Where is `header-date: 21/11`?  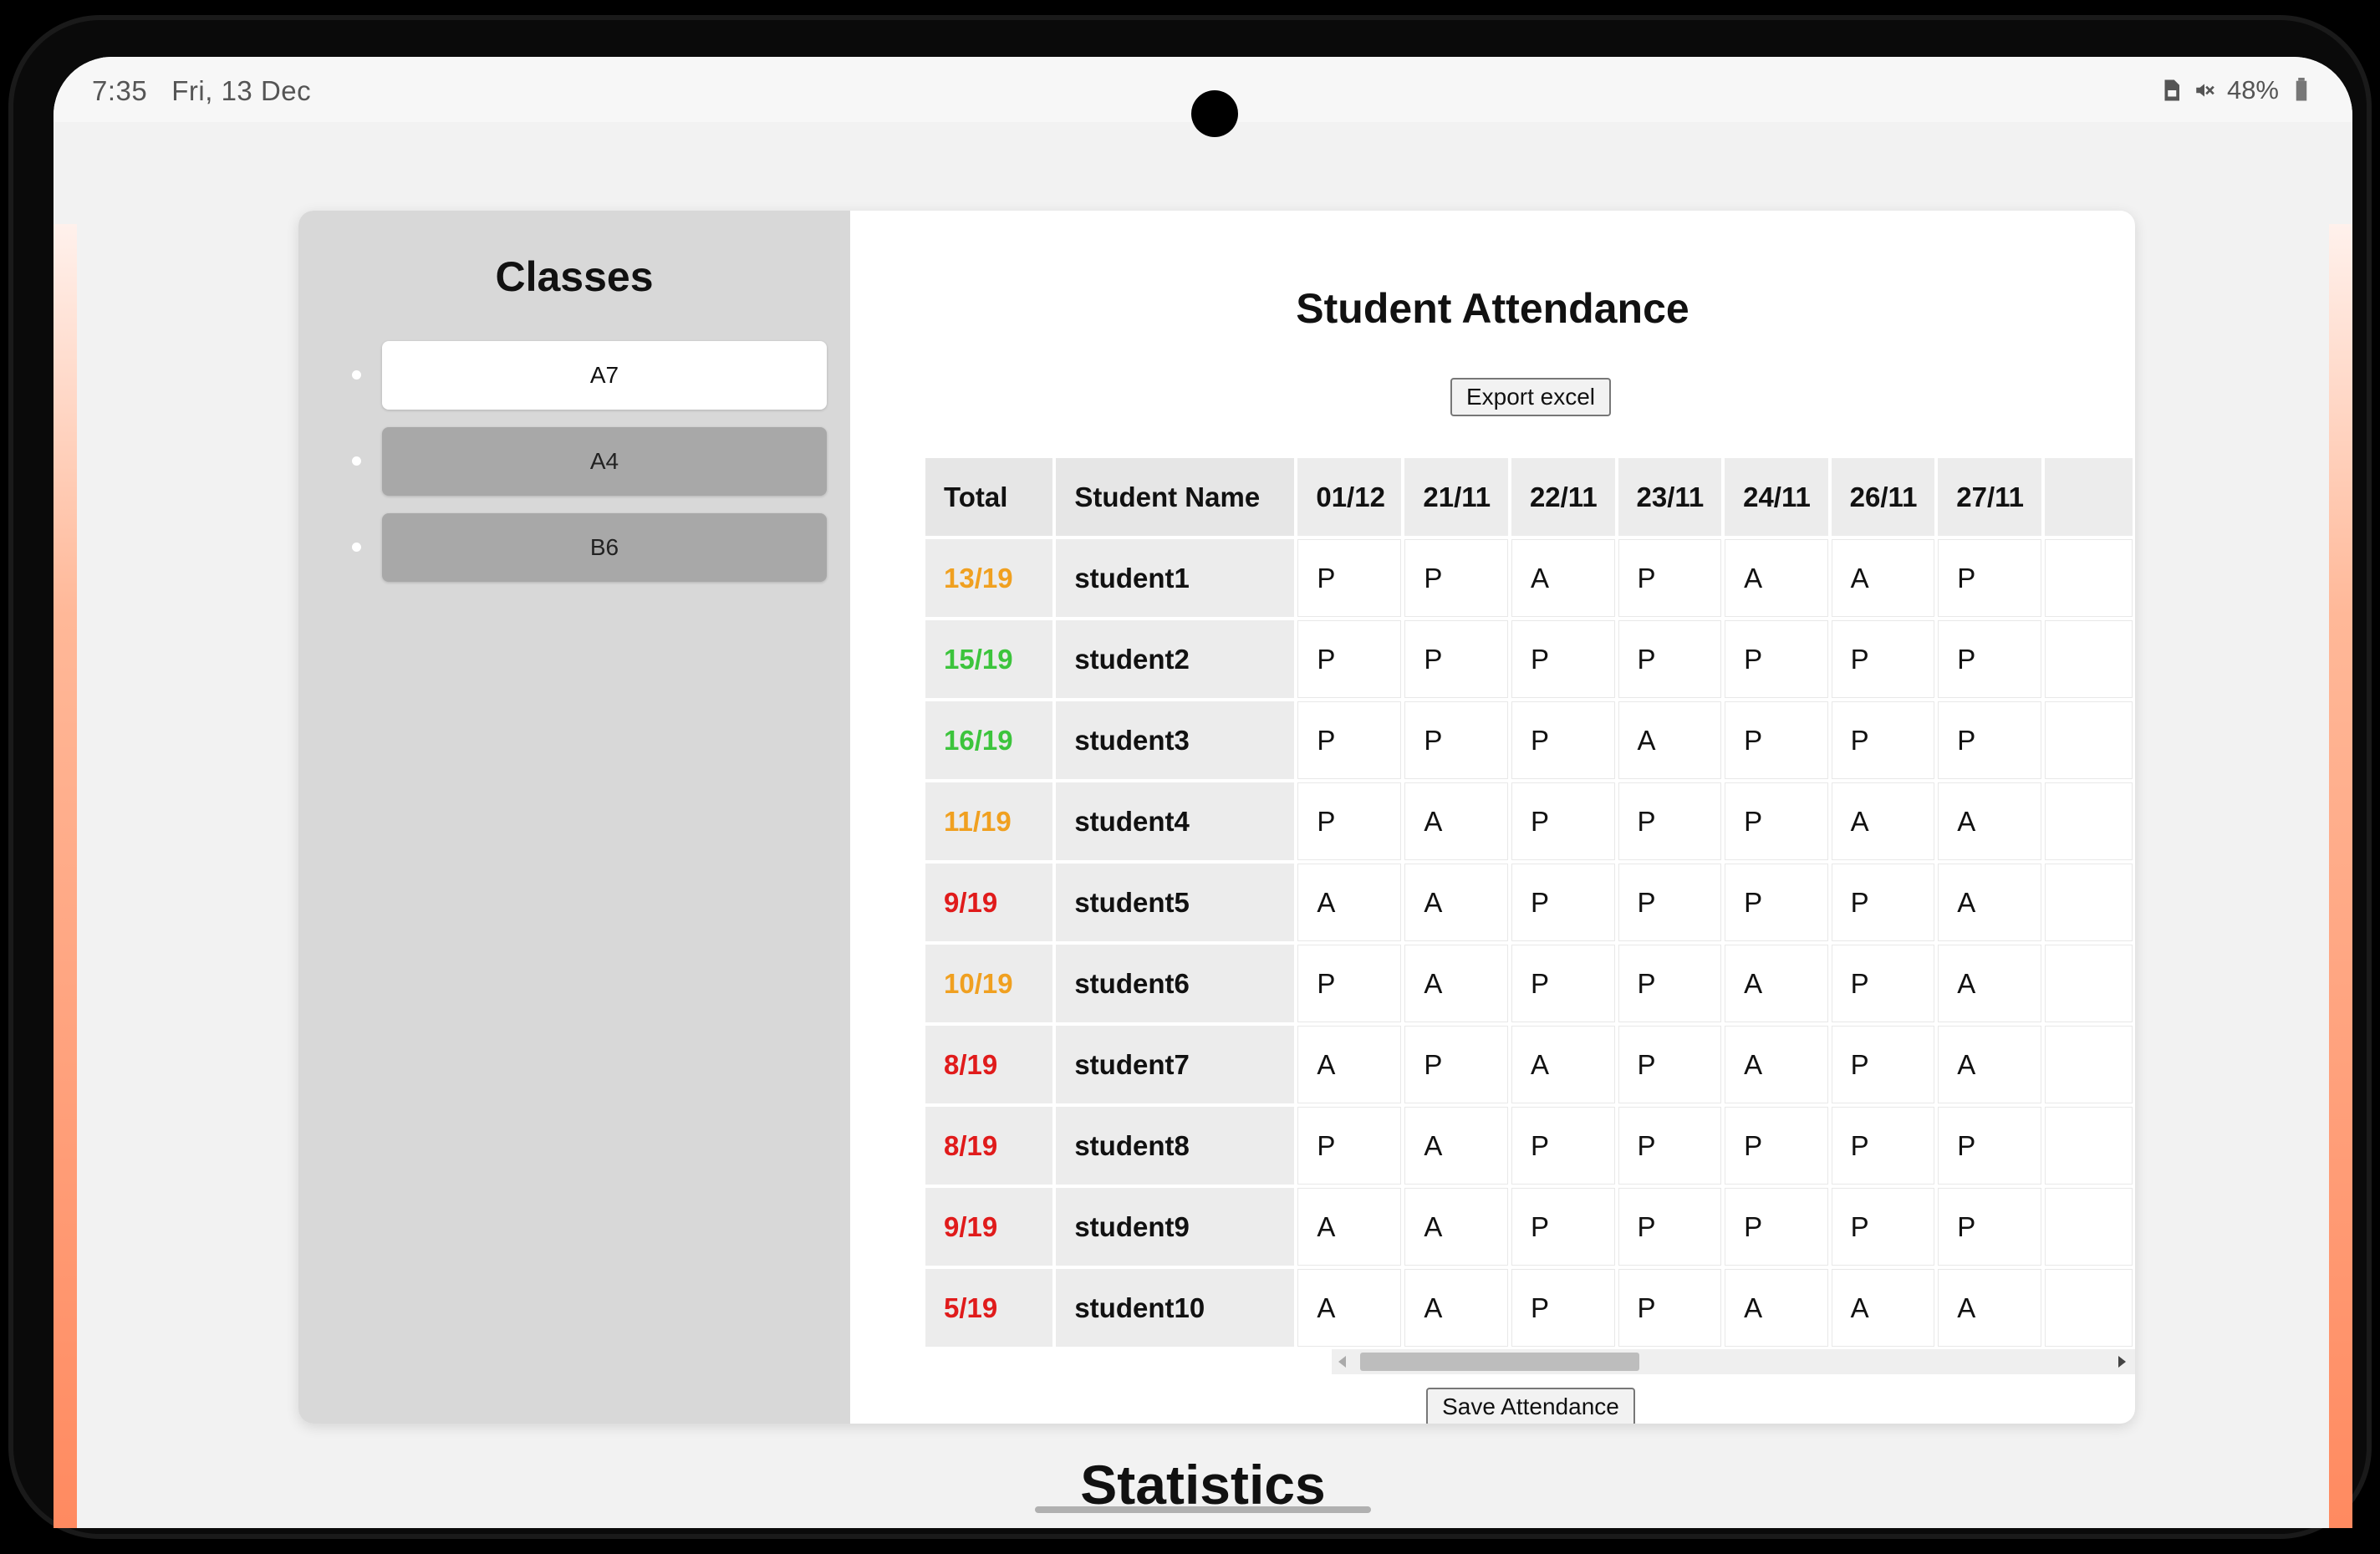 header-date: 21/11 is located at coordinates (1456, 497).